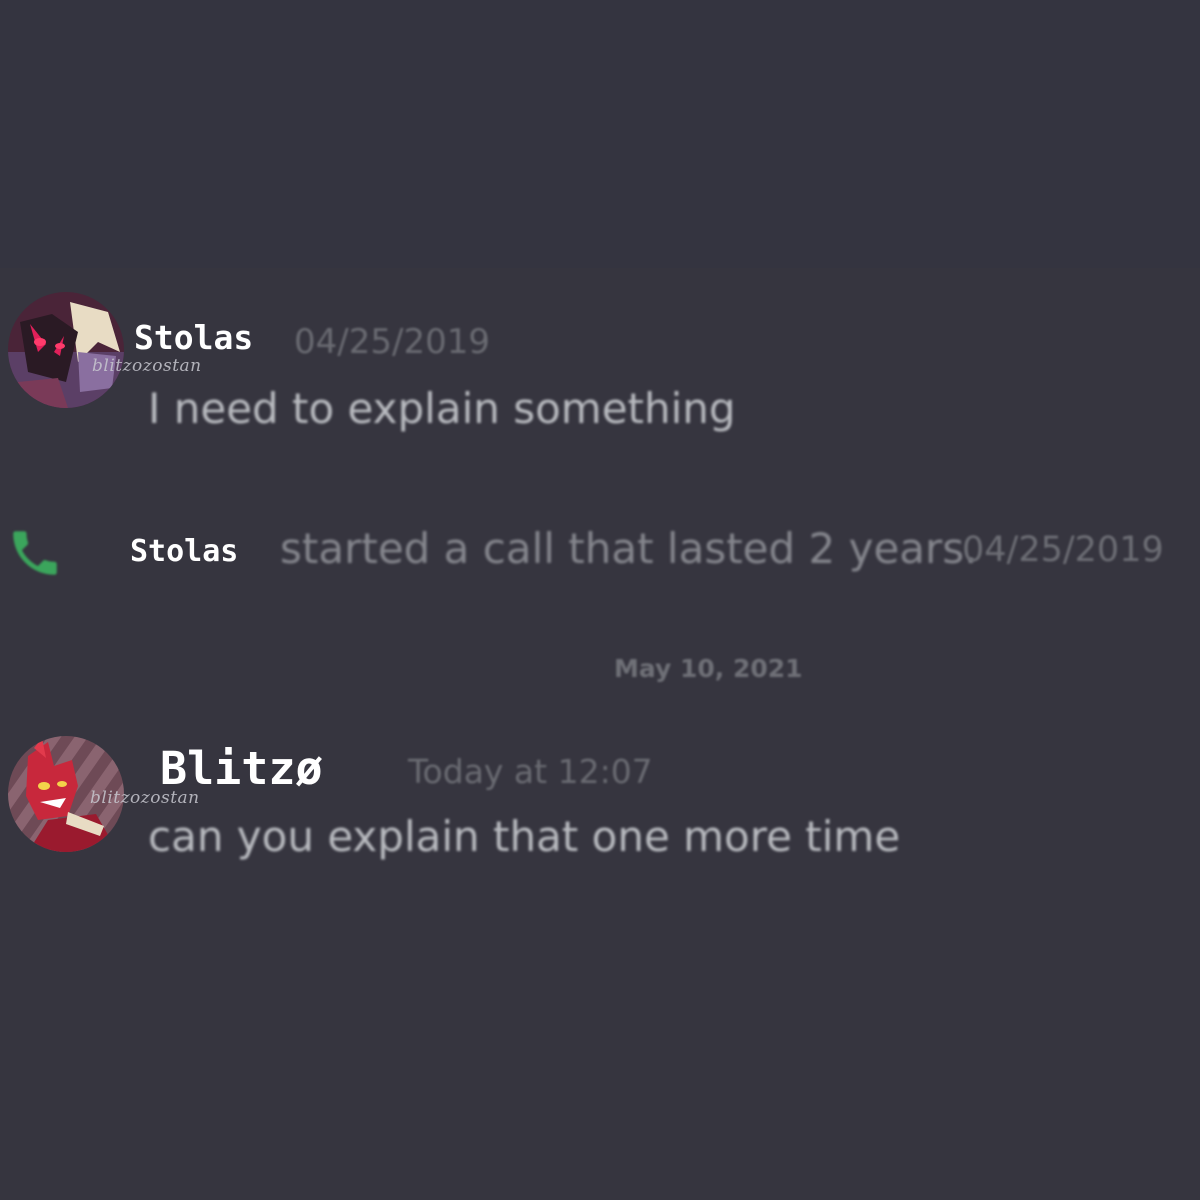 This screenshot has height=1200, width=1200. What do you see at coordinates (241, 768) in the screenshot?
I see `username-blitzo: Blitzø` at bounding box center [241, 768].